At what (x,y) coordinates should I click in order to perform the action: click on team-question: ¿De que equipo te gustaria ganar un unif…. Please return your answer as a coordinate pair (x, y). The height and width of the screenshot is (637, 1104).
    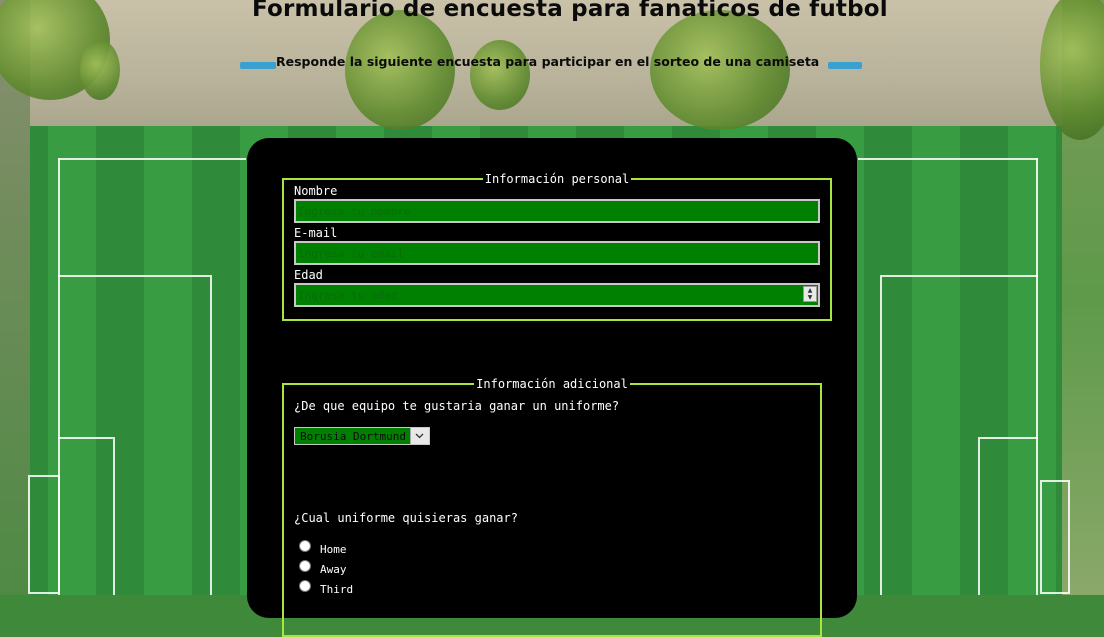
    Looking at the image, I should click on (457, 406).